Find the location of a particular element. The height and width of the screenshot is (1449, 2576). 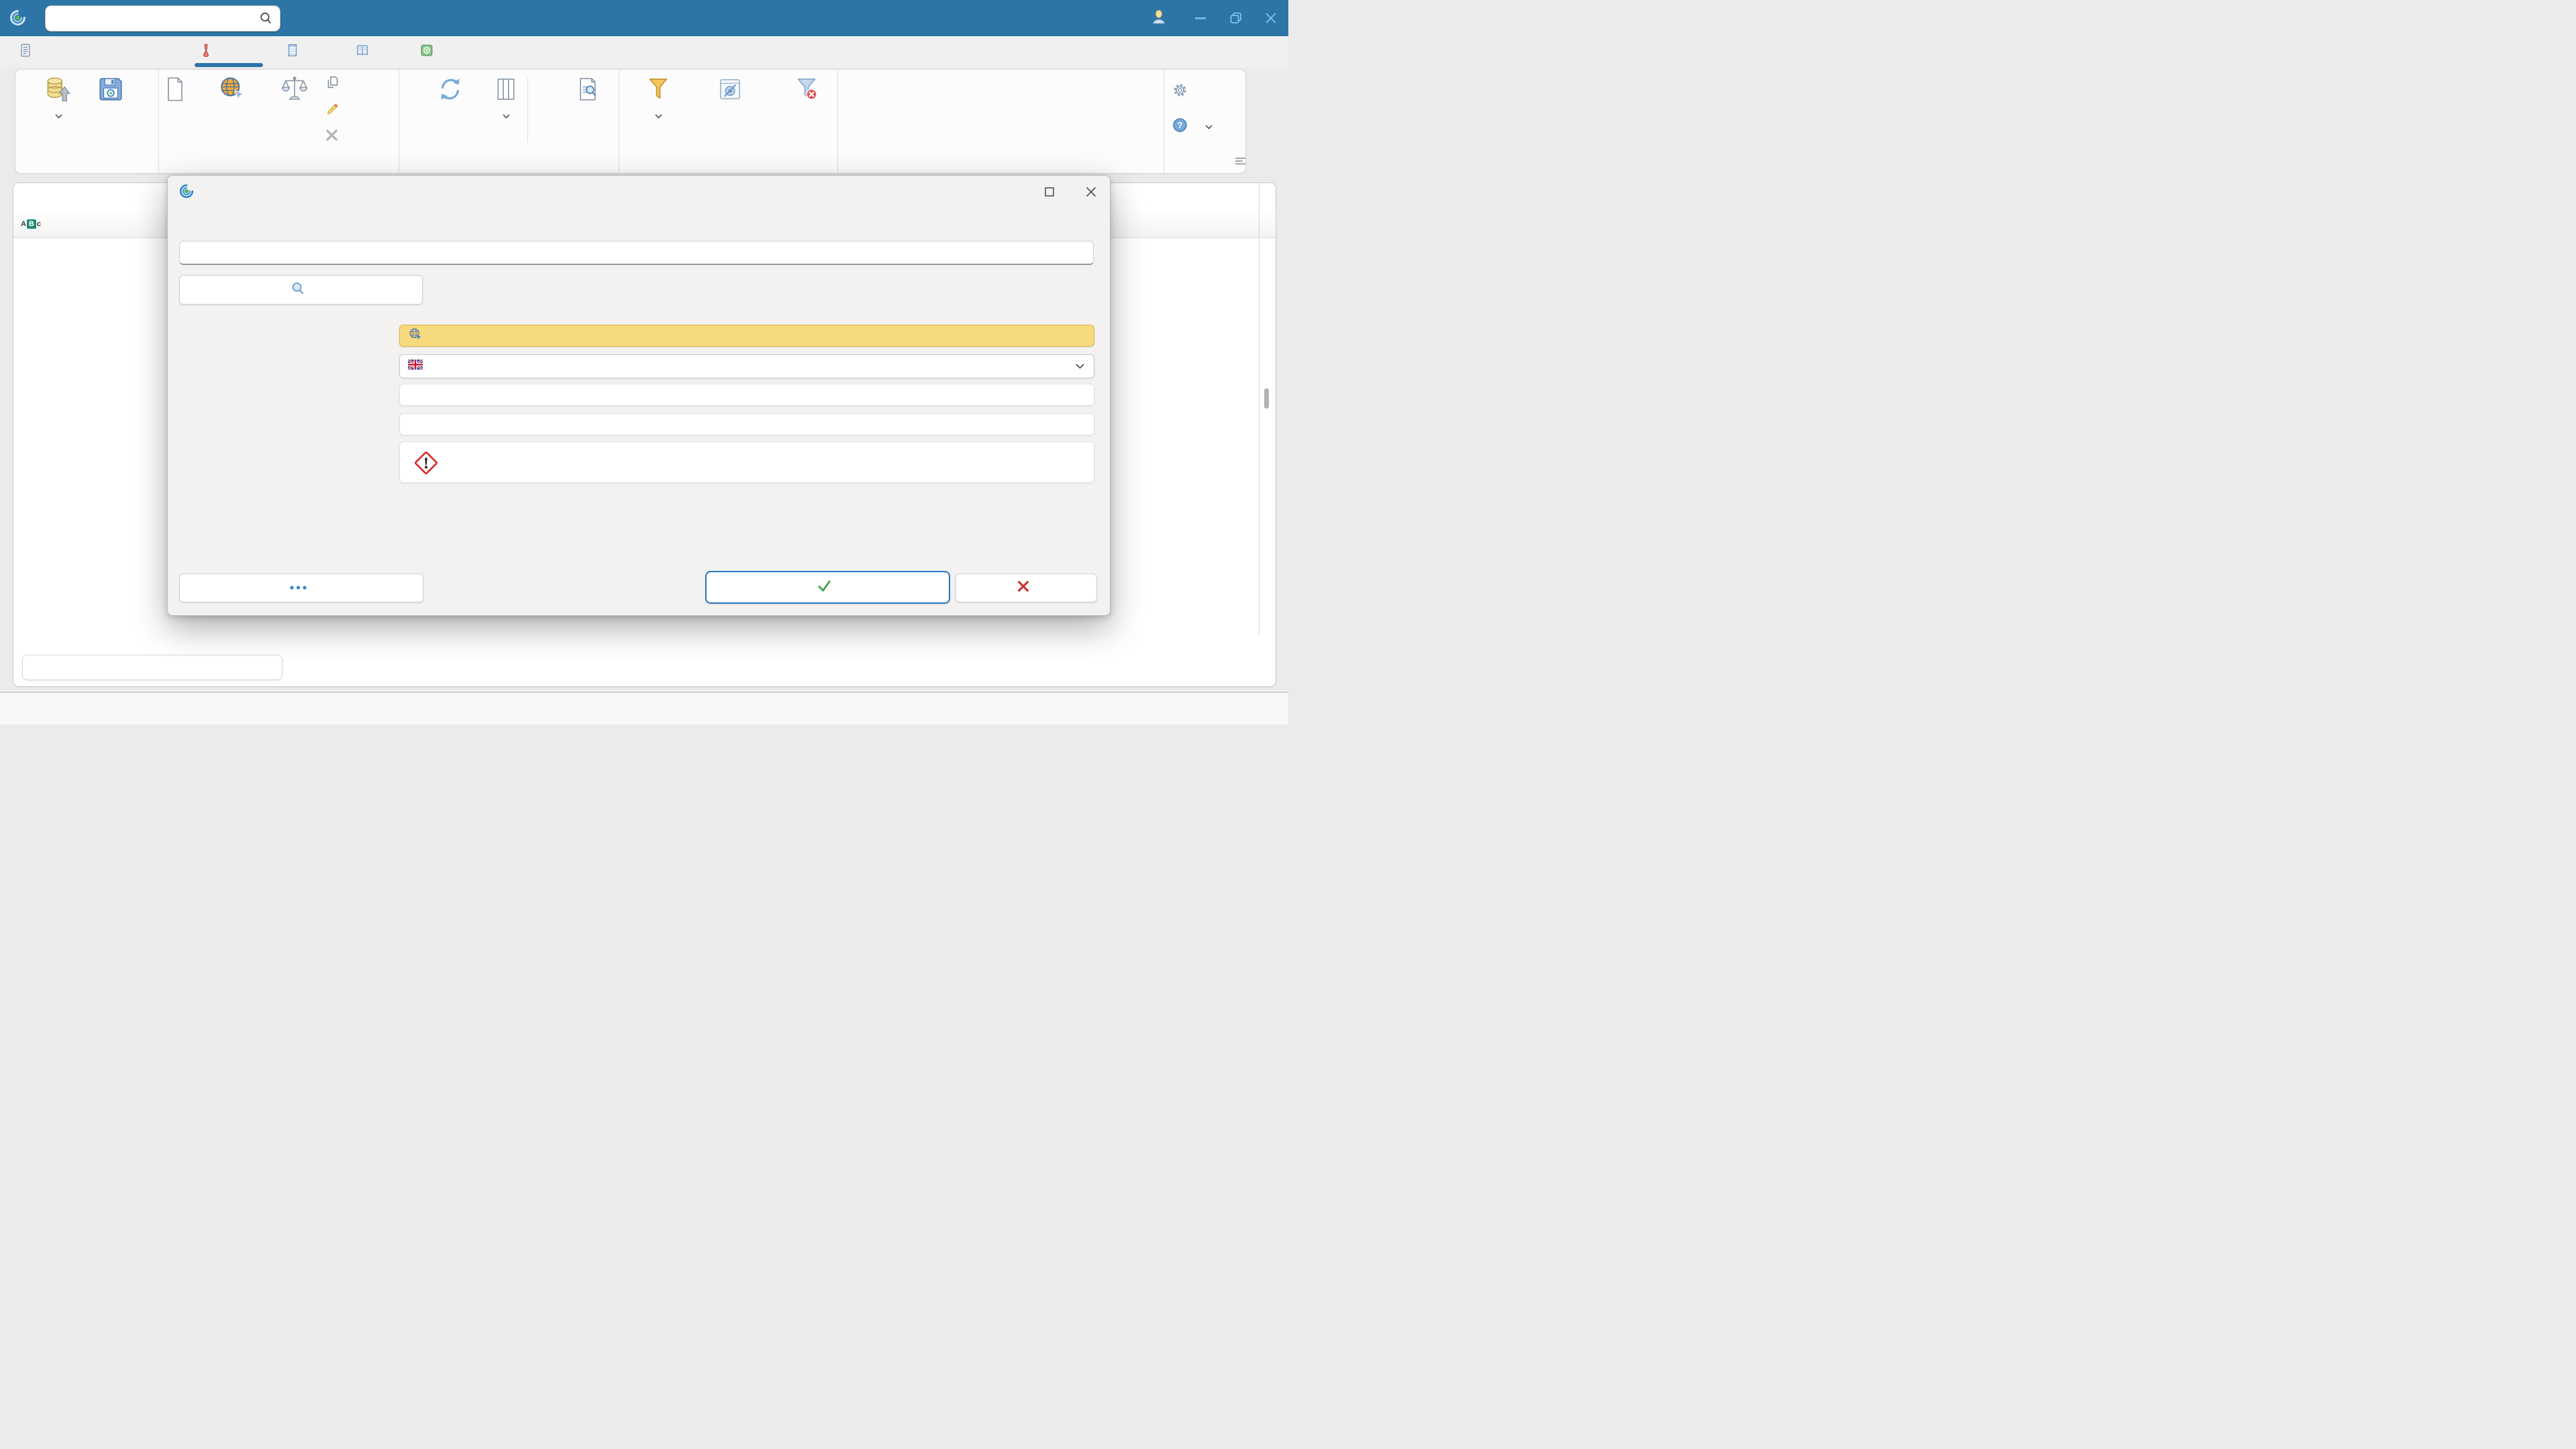

active-tab-indicator is located at coordinates (229, 65).